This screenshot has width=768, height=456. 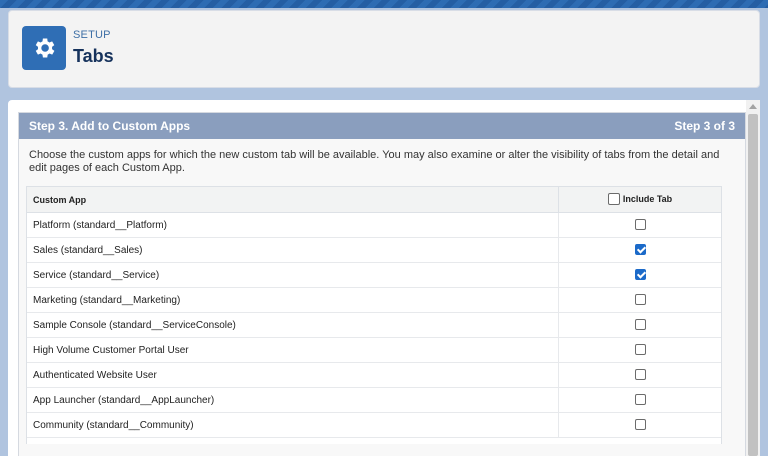 I want to click on table-row: App Launcher (standard__AppLauncher), so click(x=374, y=400).